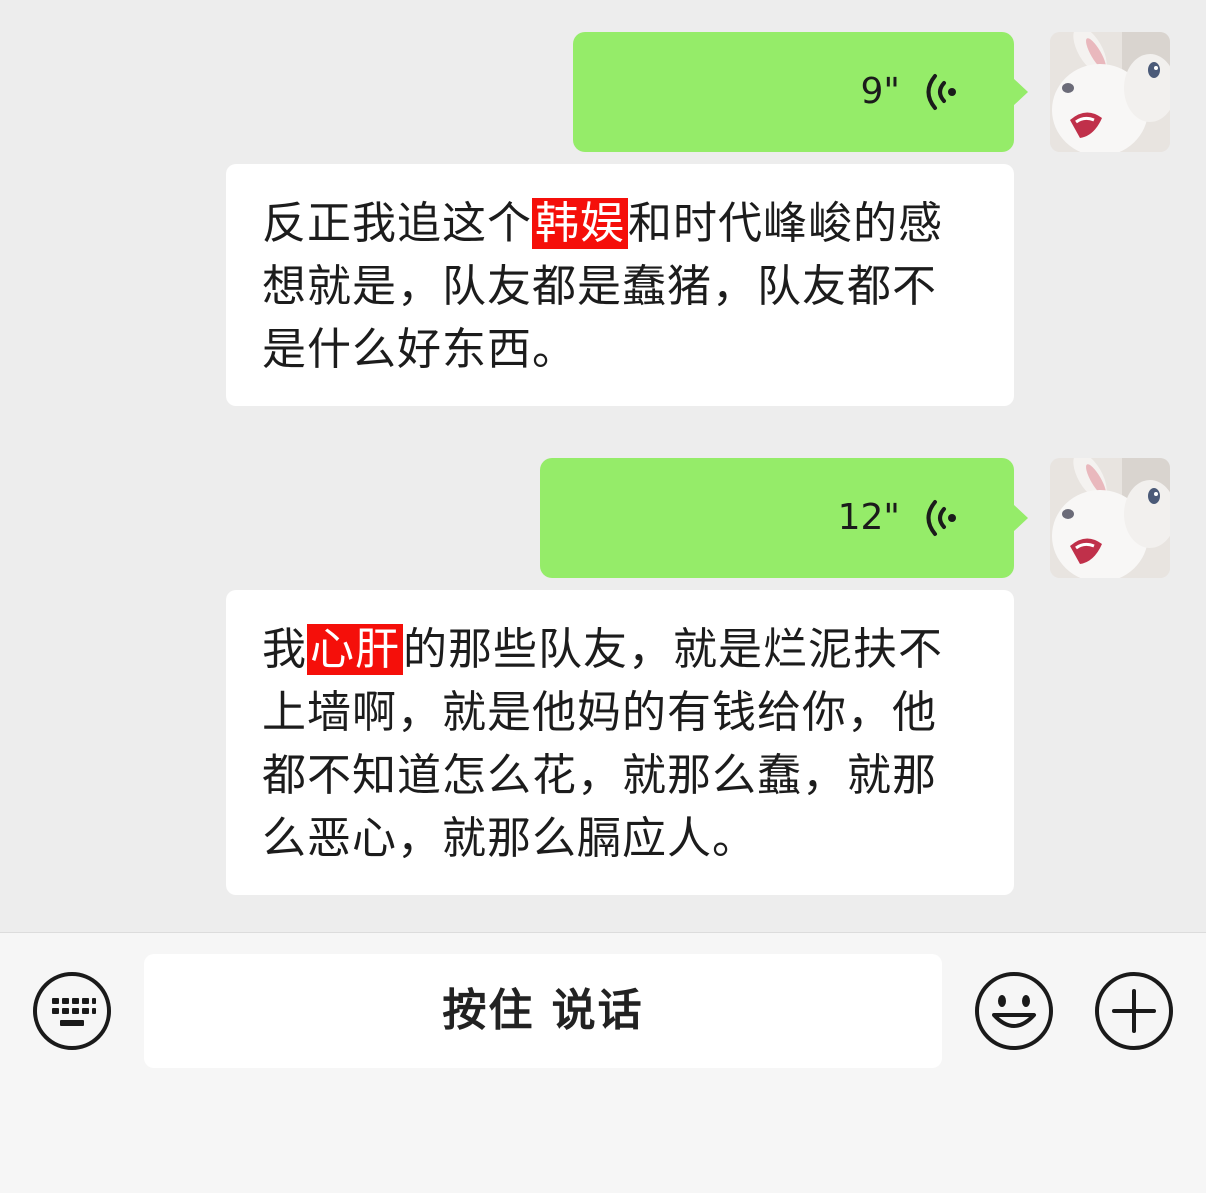 The width and height of the screenshot is (1206, 1193). What do you see at coordinates (543, 1011) in the screenshot?
I see `hold-to-talk-button: 按住 说话` at bounding box center [543, 1011].